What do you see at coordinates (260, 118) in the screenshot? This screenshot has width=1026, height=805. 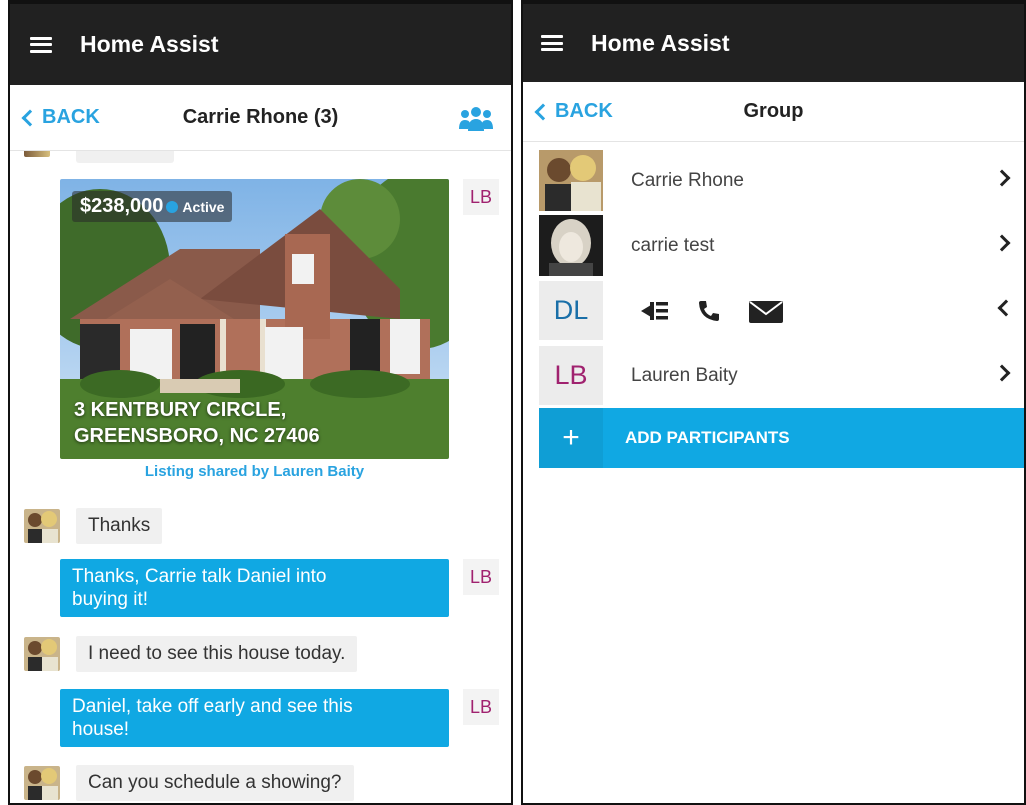 I see `chat-nav-bar: BACK Carrie Rhone (3)` at bounding box center [260, 118].